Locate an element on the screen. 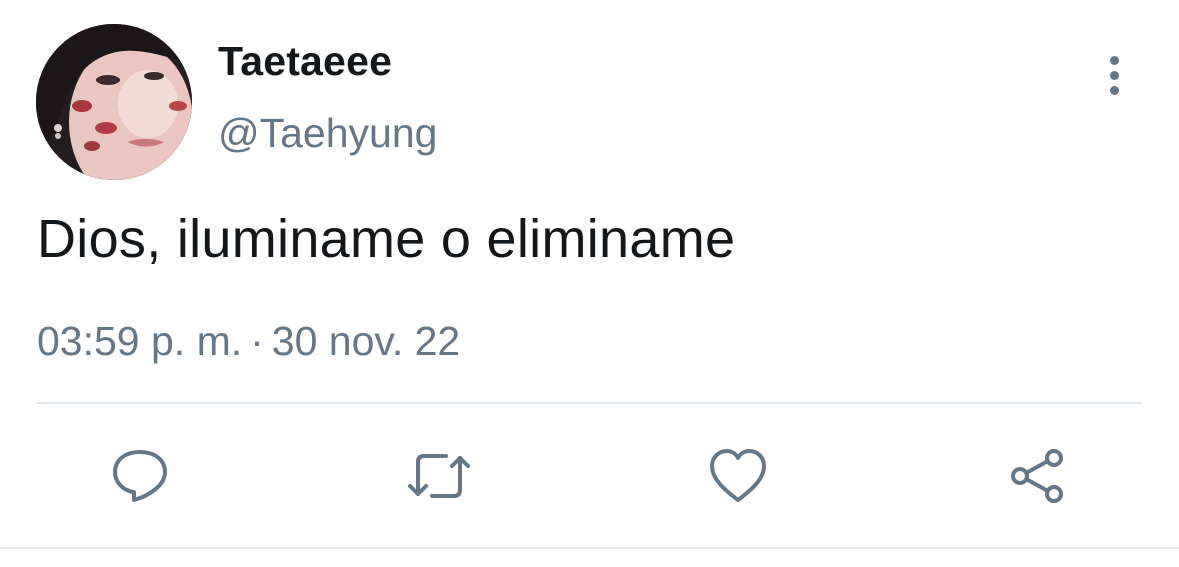  bottom-divider is located at coordinates (589, 548).